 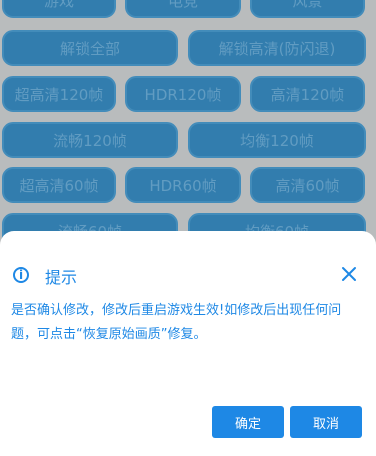 I want to click on confirm-button: 确定, so click(x=248, y=422).